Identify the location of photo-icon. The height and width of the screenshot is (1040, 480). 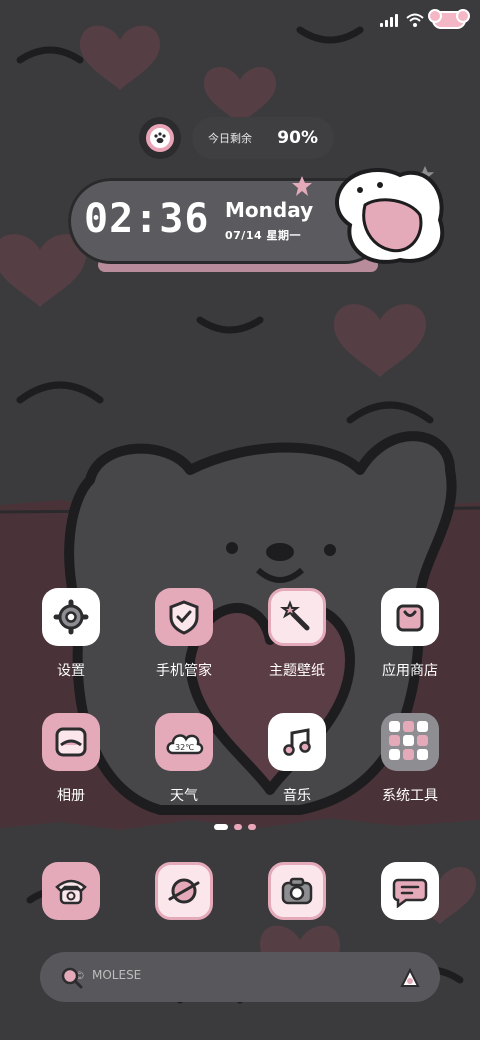
(71, 742).